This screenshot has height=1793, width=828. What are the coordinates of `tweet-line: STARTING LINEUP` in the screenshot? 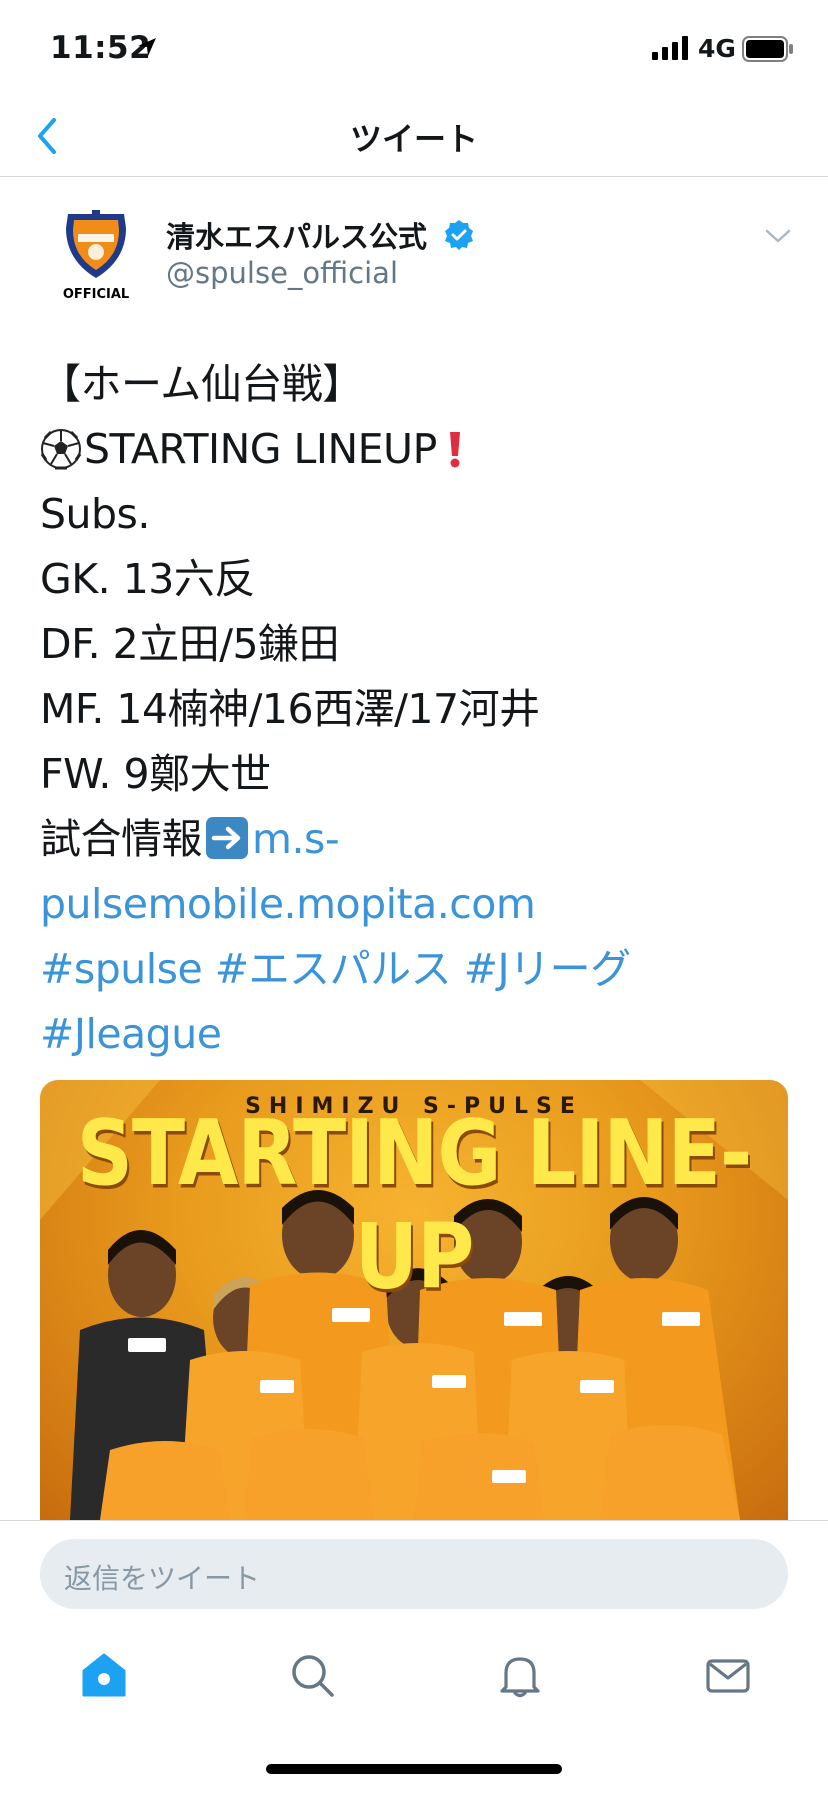 It's located at (420, 449).